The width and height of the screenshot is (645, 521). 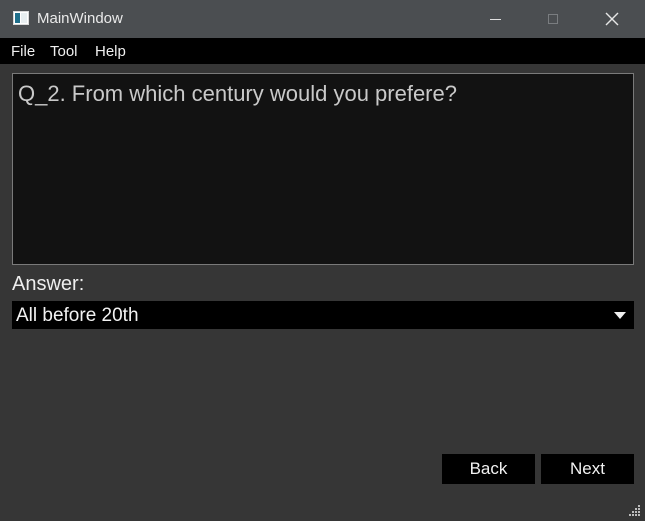 I want to click on answer-combobox: All before 20th, so click(x=323, y=315).